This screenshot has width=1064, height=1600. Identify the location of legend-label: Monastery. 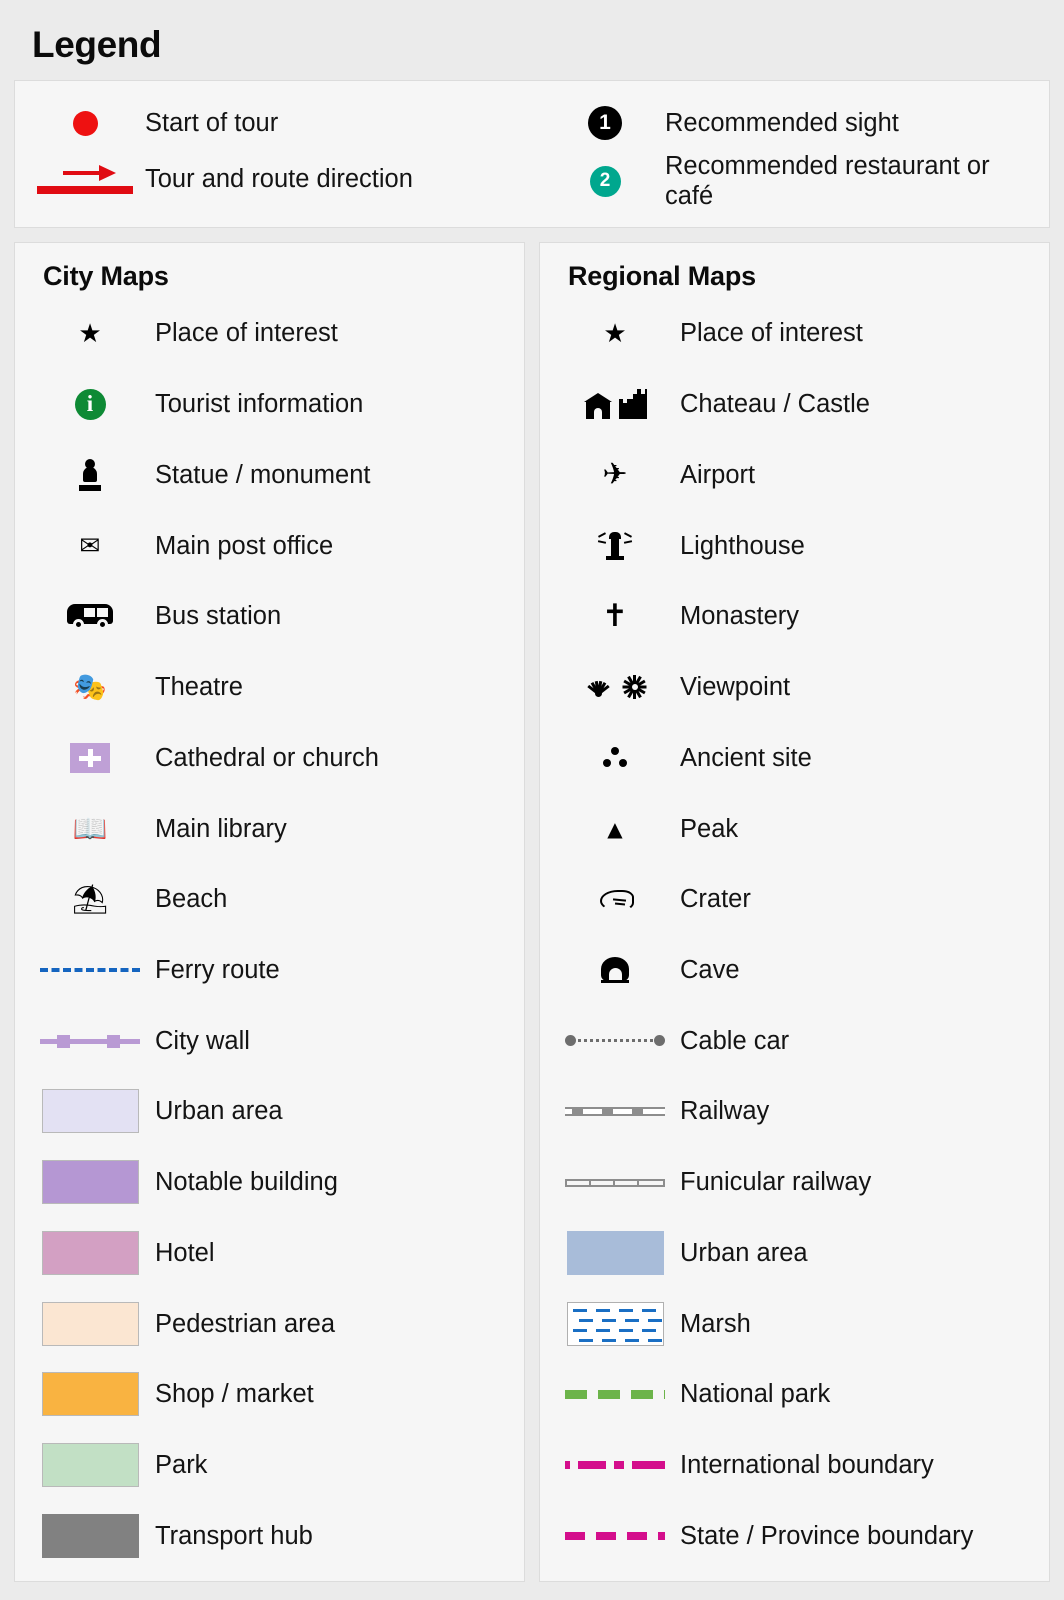
(740, 616).